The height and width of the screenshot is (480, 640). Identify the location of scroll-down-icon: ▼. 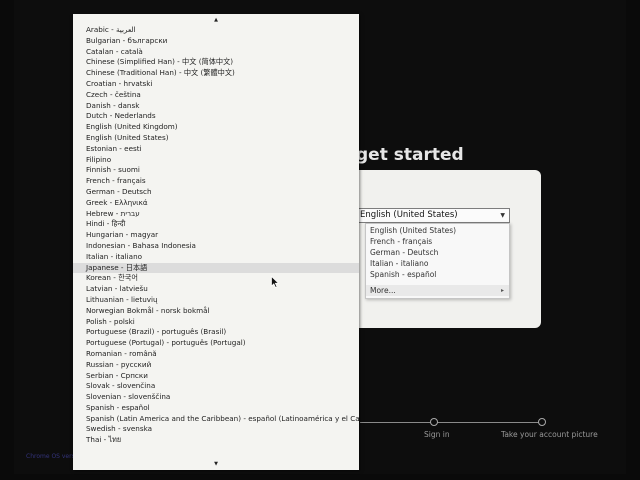
(216, 464).